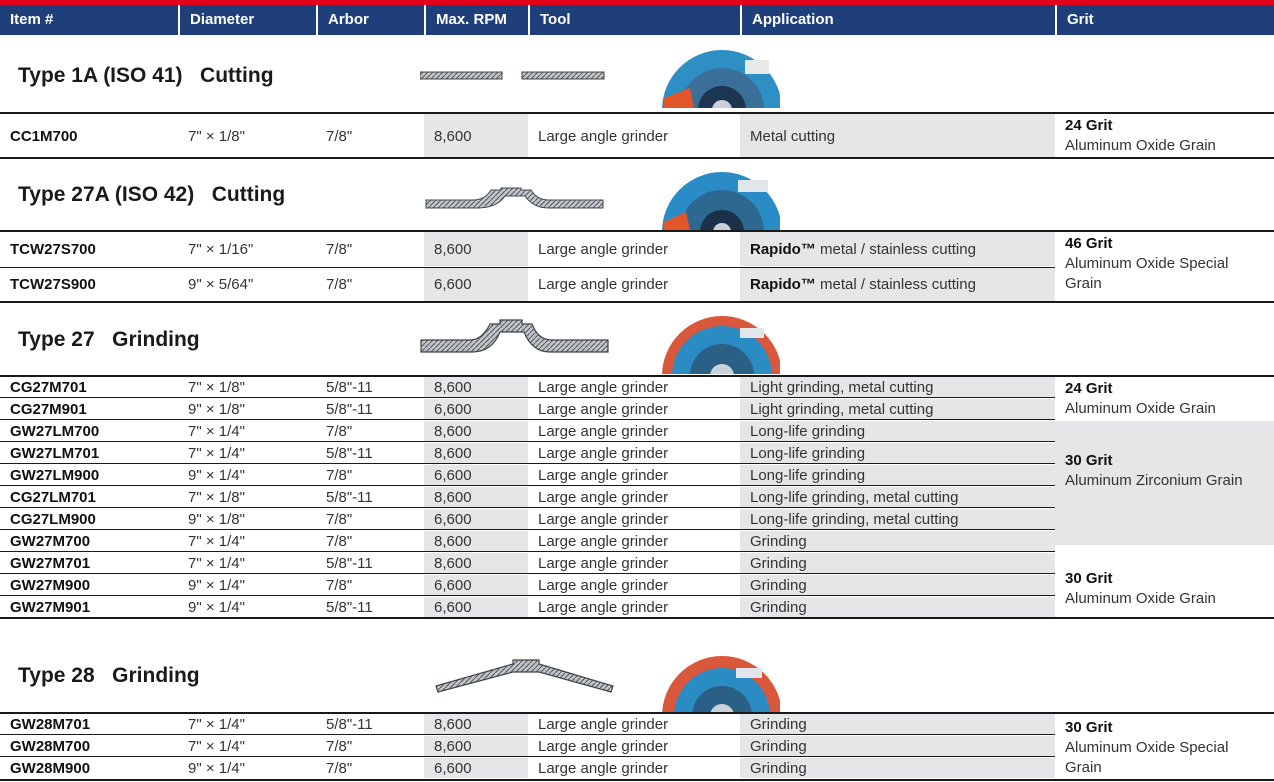  What do you see at coordinates (370, 20) in the screenshot?
I see `col-header-arbor: Arbor` at bounding box center [370, 20].